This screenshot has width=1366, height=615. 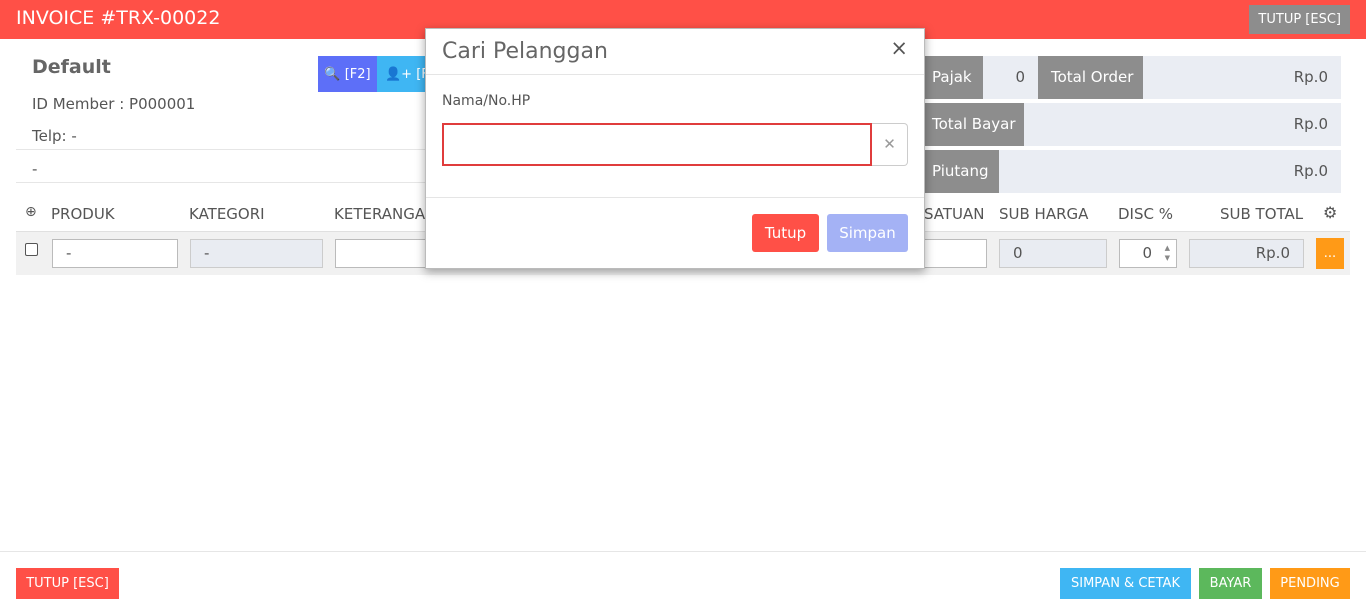 I want to click on bottom-bar: TUTUP [ESC] SIMPAN & CETAK BAYAR PENDING, so click(x=683, y=583).